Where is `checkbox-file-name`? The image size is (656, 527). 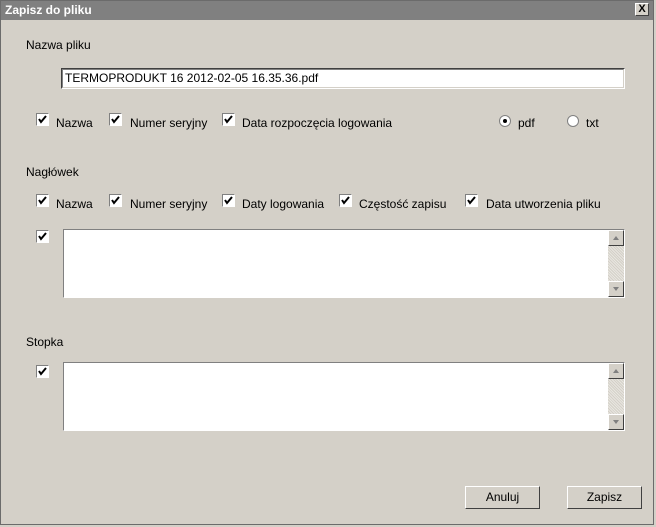
checkbox-file-name is located at coordinates (42, 119).